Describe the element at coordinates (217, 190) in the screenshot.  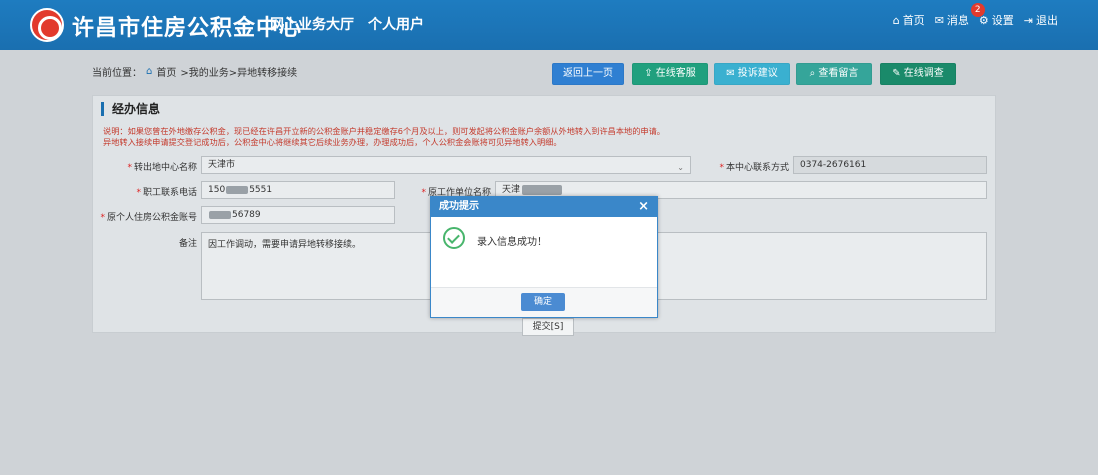
I see `phone-start: 150` at that location.